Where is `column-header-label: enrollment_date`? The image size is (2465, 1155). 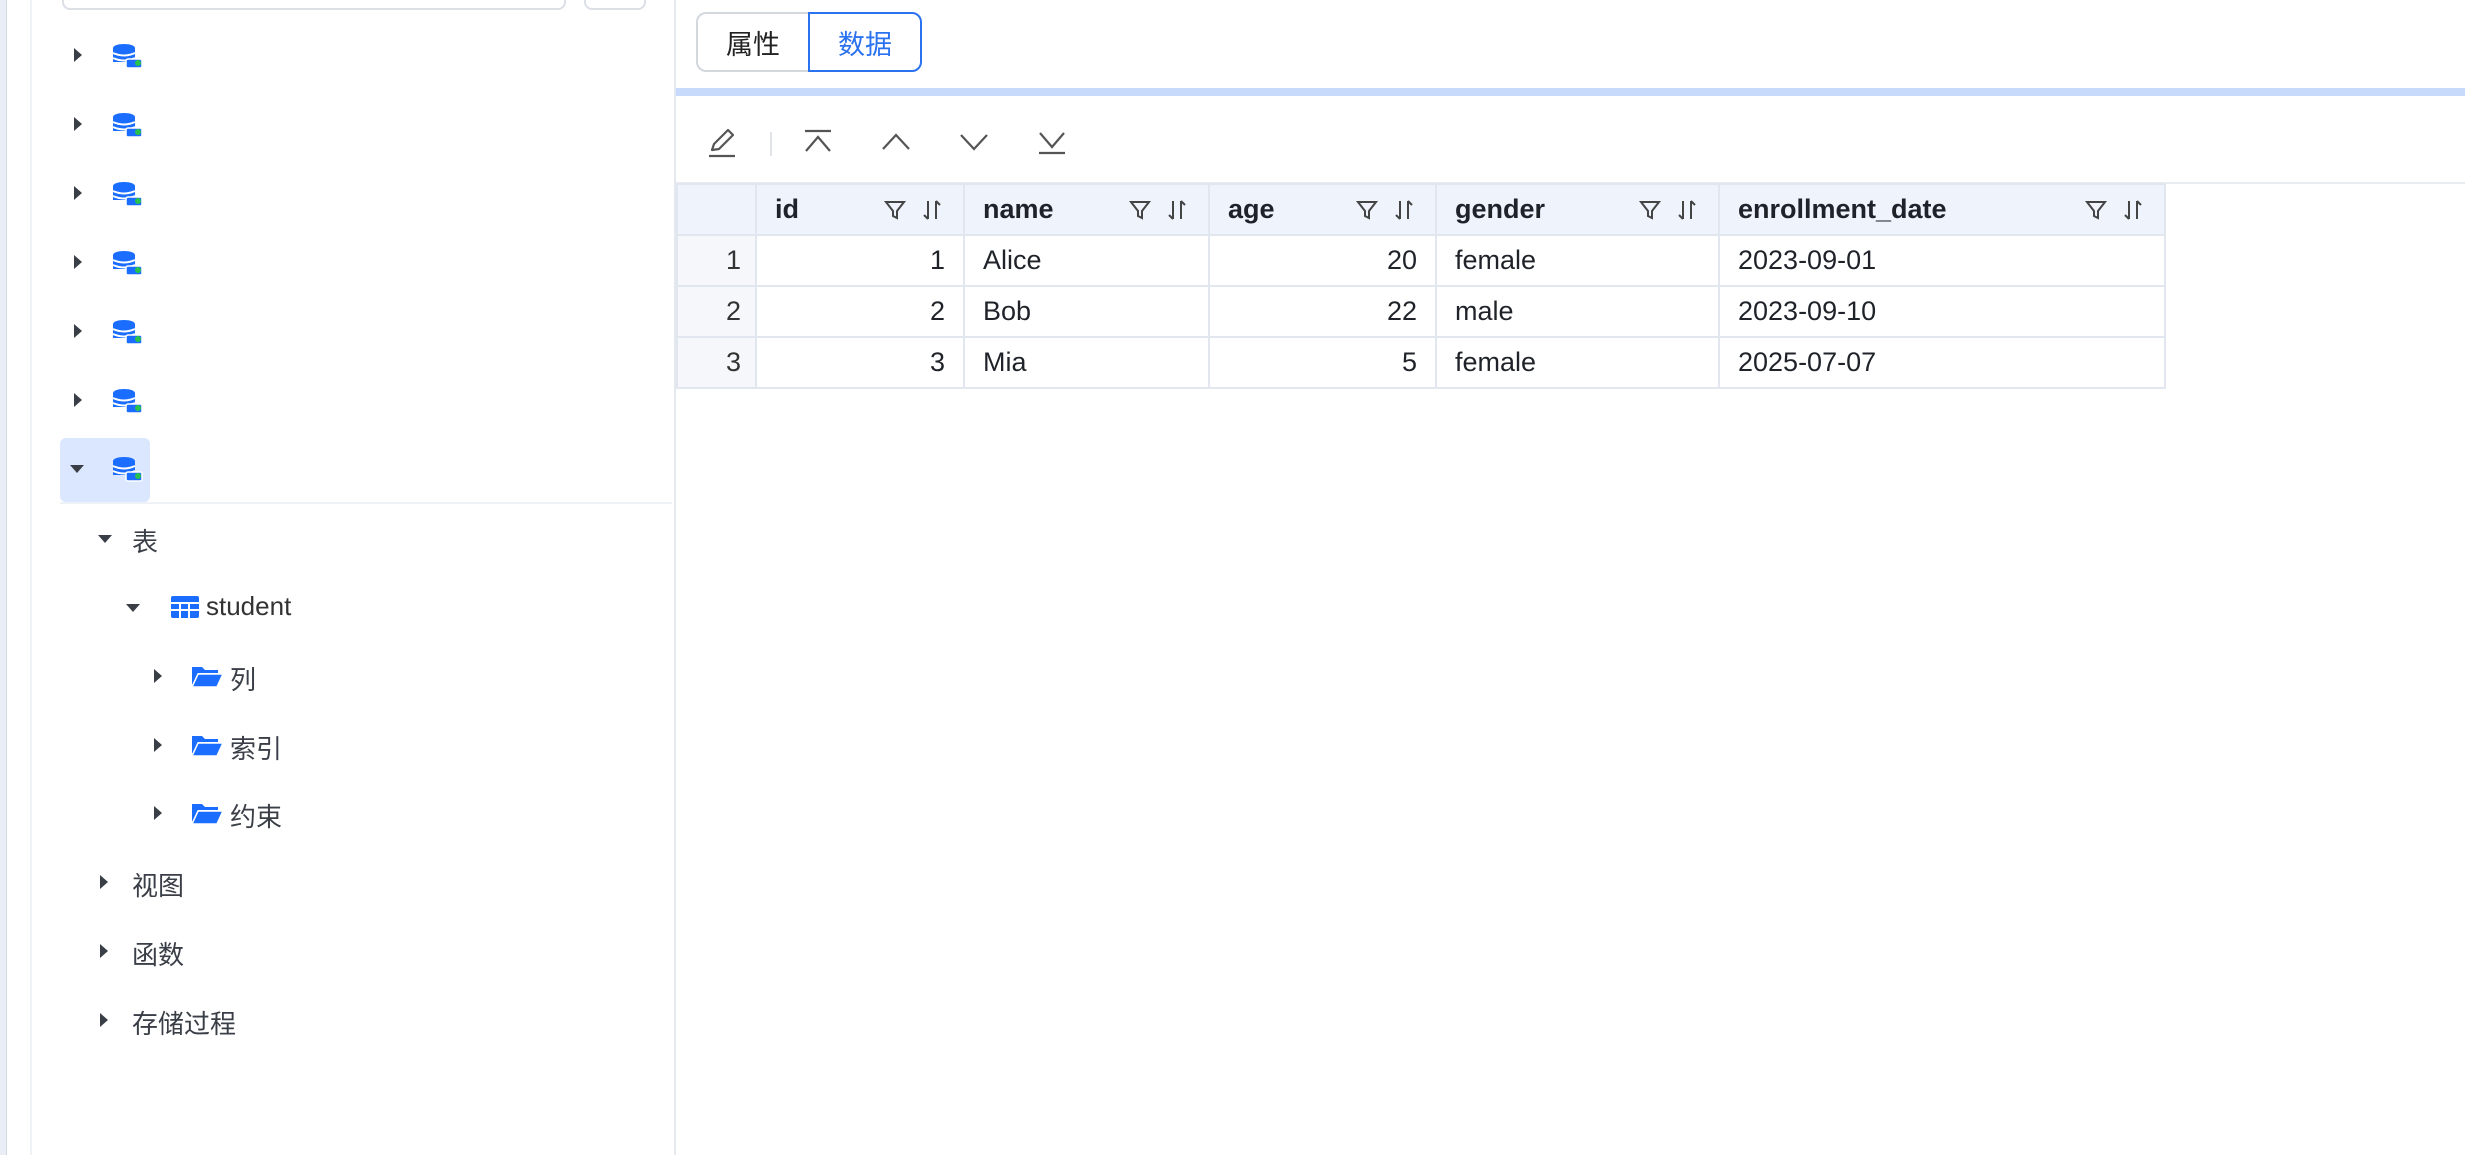 column-header-label: enrollment_date is located at coordinates (1842, 209).